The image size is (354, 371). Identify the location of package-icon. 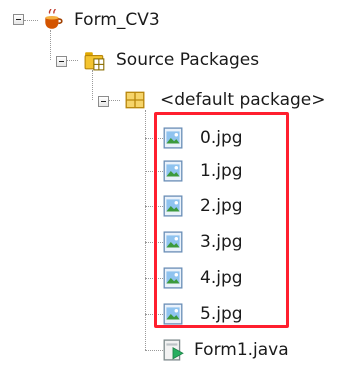
(135, 100).